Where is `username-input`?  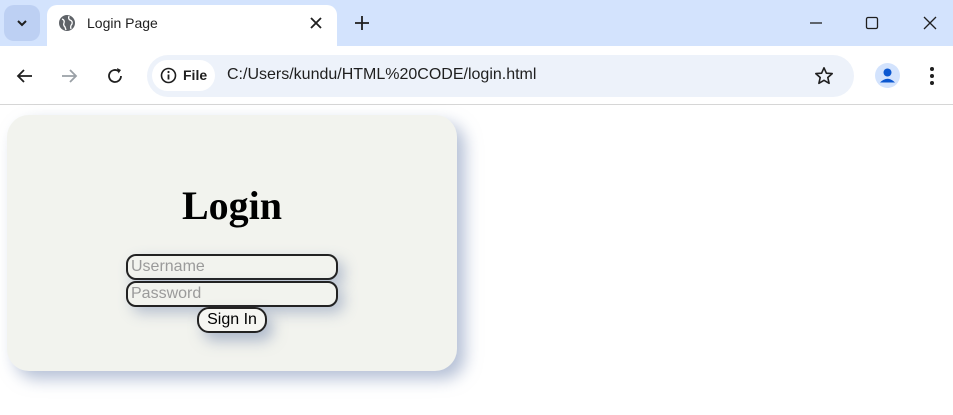
username-input is located at coordinates (232, 267).